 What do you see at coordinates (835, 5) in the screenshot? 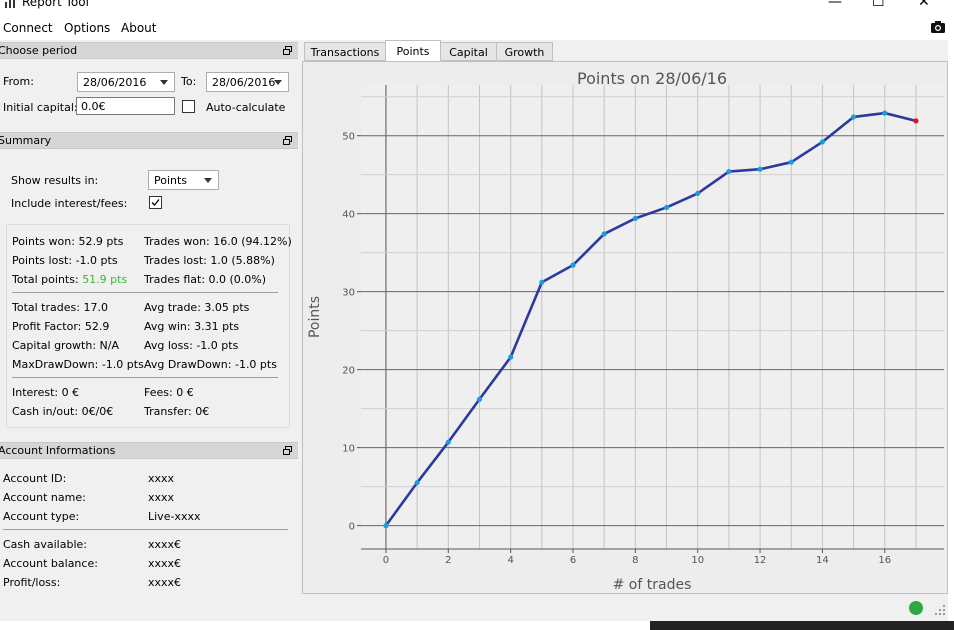
I see `minimize-button: —` at bounding box center [835, 5].